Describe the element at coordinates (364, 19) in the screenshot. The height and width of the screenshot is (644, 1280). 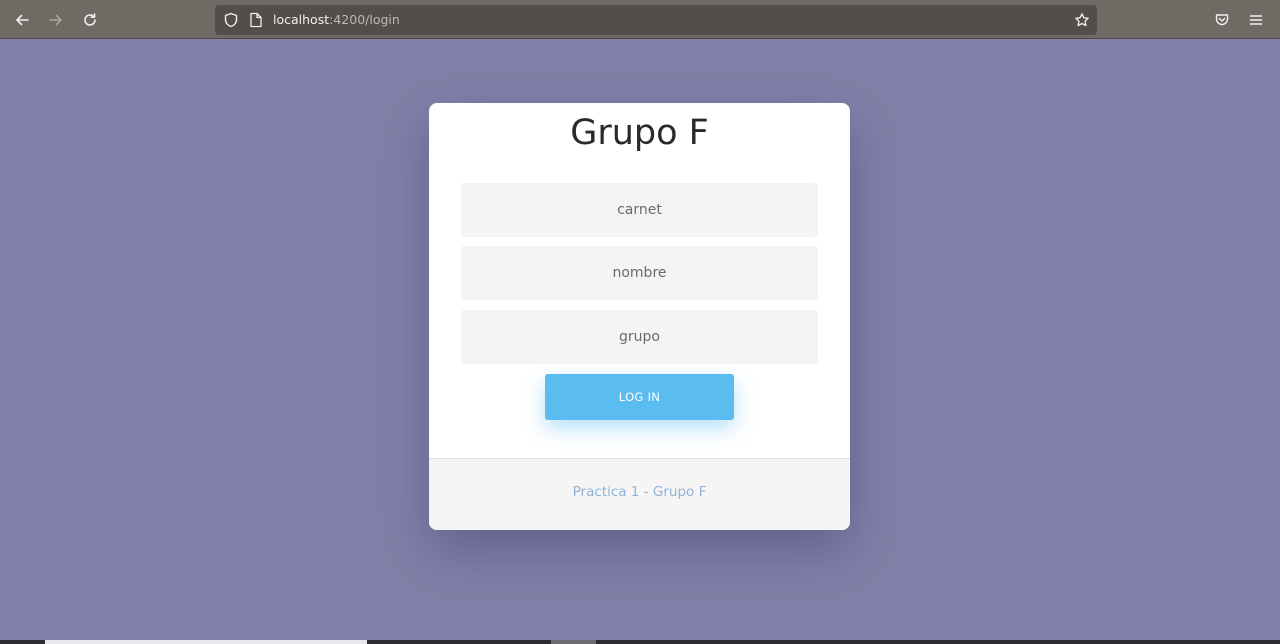
I see `url-path: :4200/login` at that location.